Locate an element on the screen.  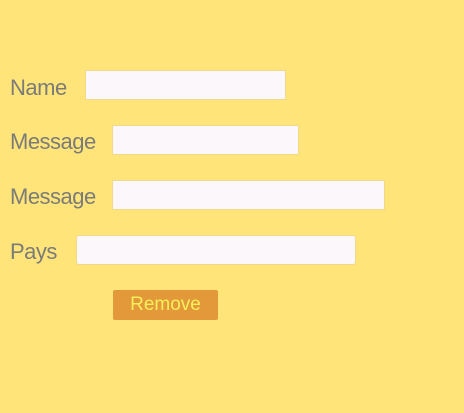
message-label-2: Message is located at coordinates (53, 196).